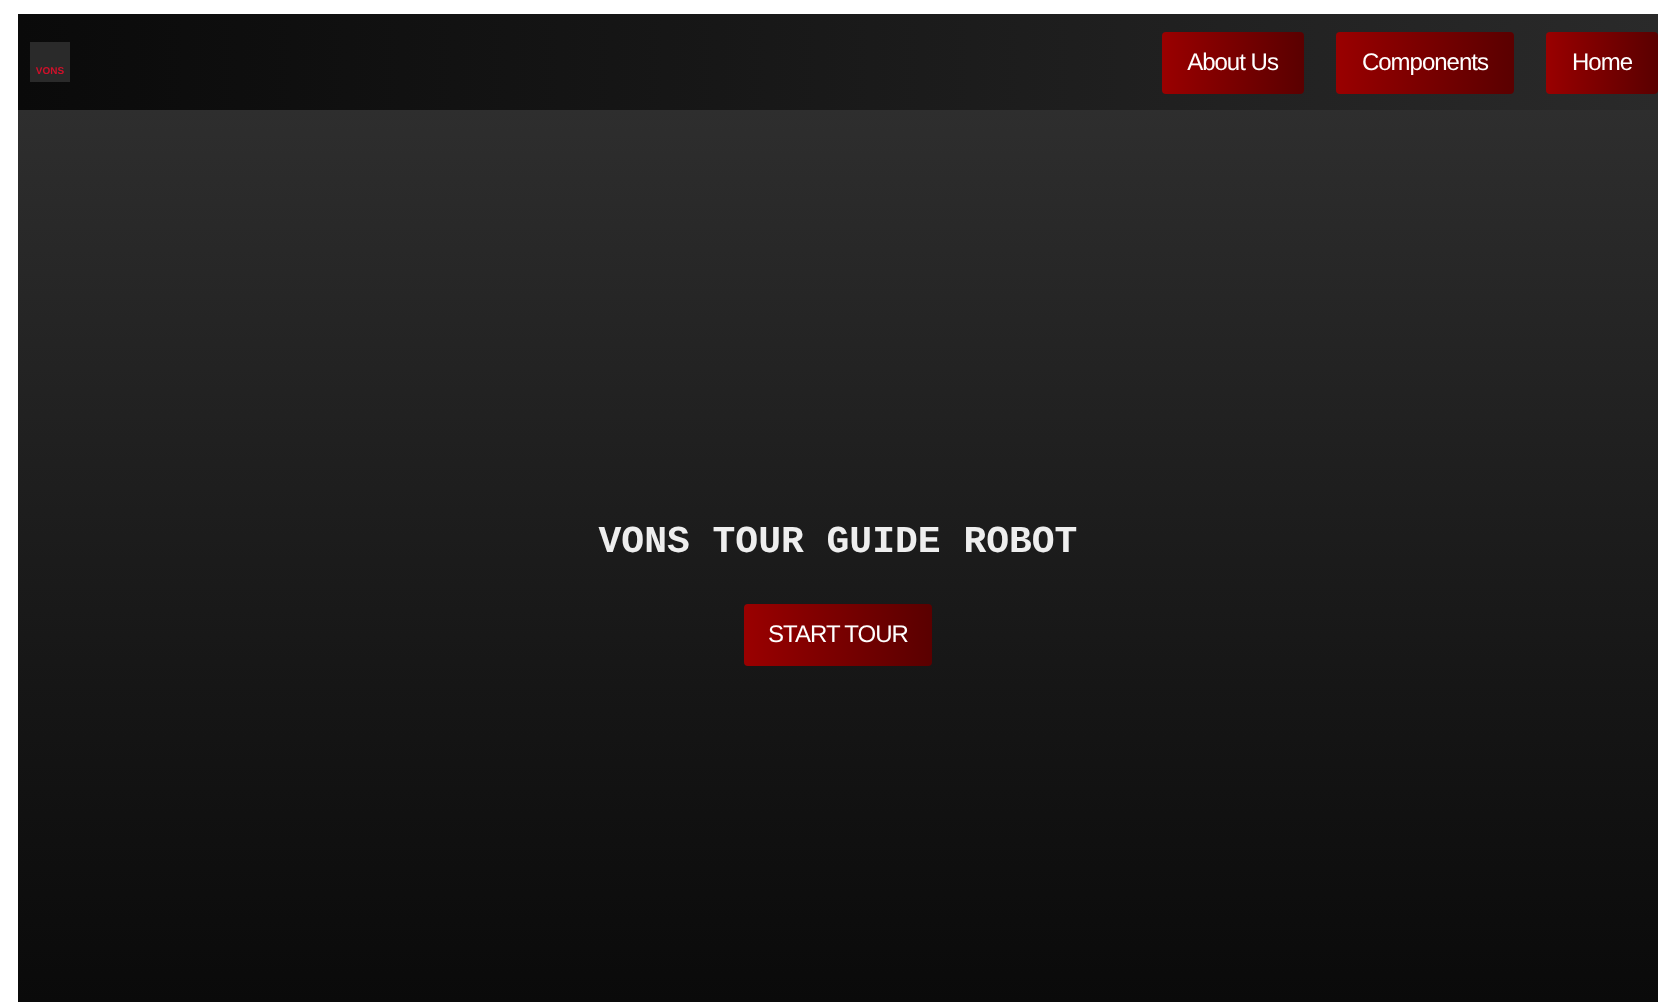 Image resolution: width=1658 pixels, height=1002 pixels. What do you see at coordinates (1601, 62) in the screenshot?
I see `nav-link: Home` at bounding box center [1601, 62].